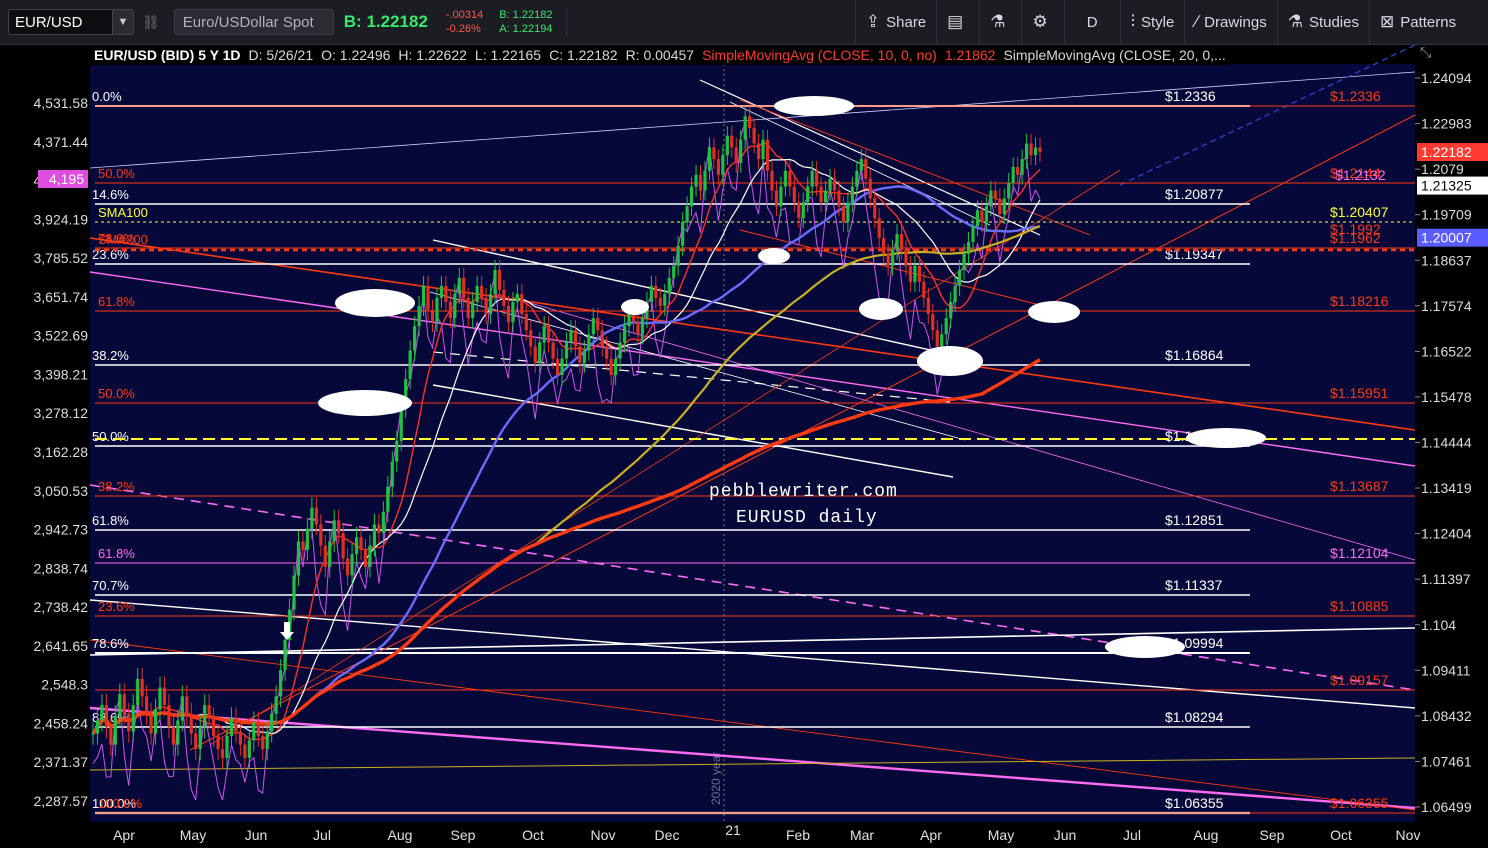 The height and width of the screenshot is (848, 1488). I want to click on left-tick-label: 3,398.21, so click(61, 374).